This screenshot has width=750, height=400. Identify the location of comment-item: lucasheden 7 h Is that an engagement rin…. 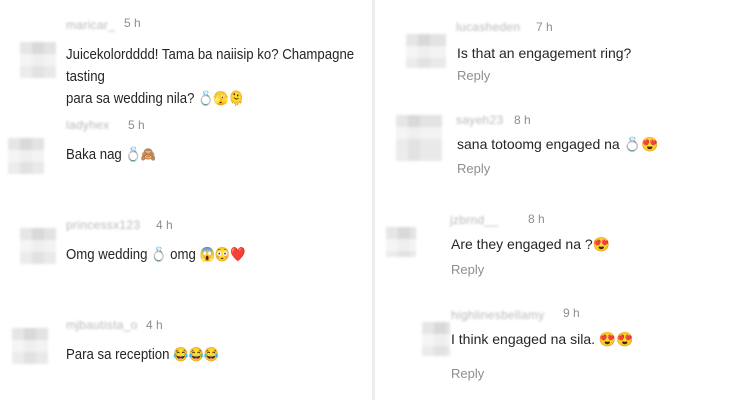
(564, 50).